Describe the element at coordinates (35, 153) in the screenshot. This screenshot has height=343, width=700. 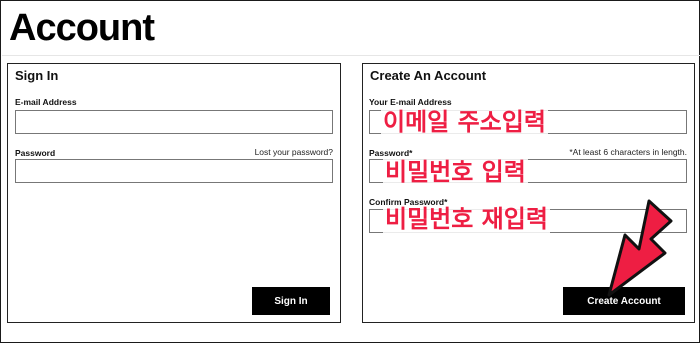
I see `sign-in-password-label: Password` at that location.